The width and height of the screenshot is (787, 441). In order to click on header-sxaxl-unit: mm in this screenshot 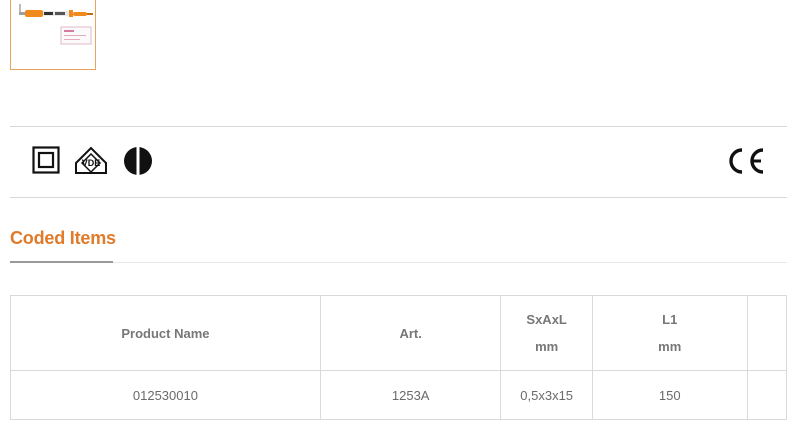, I will do `click(547, 346)`.